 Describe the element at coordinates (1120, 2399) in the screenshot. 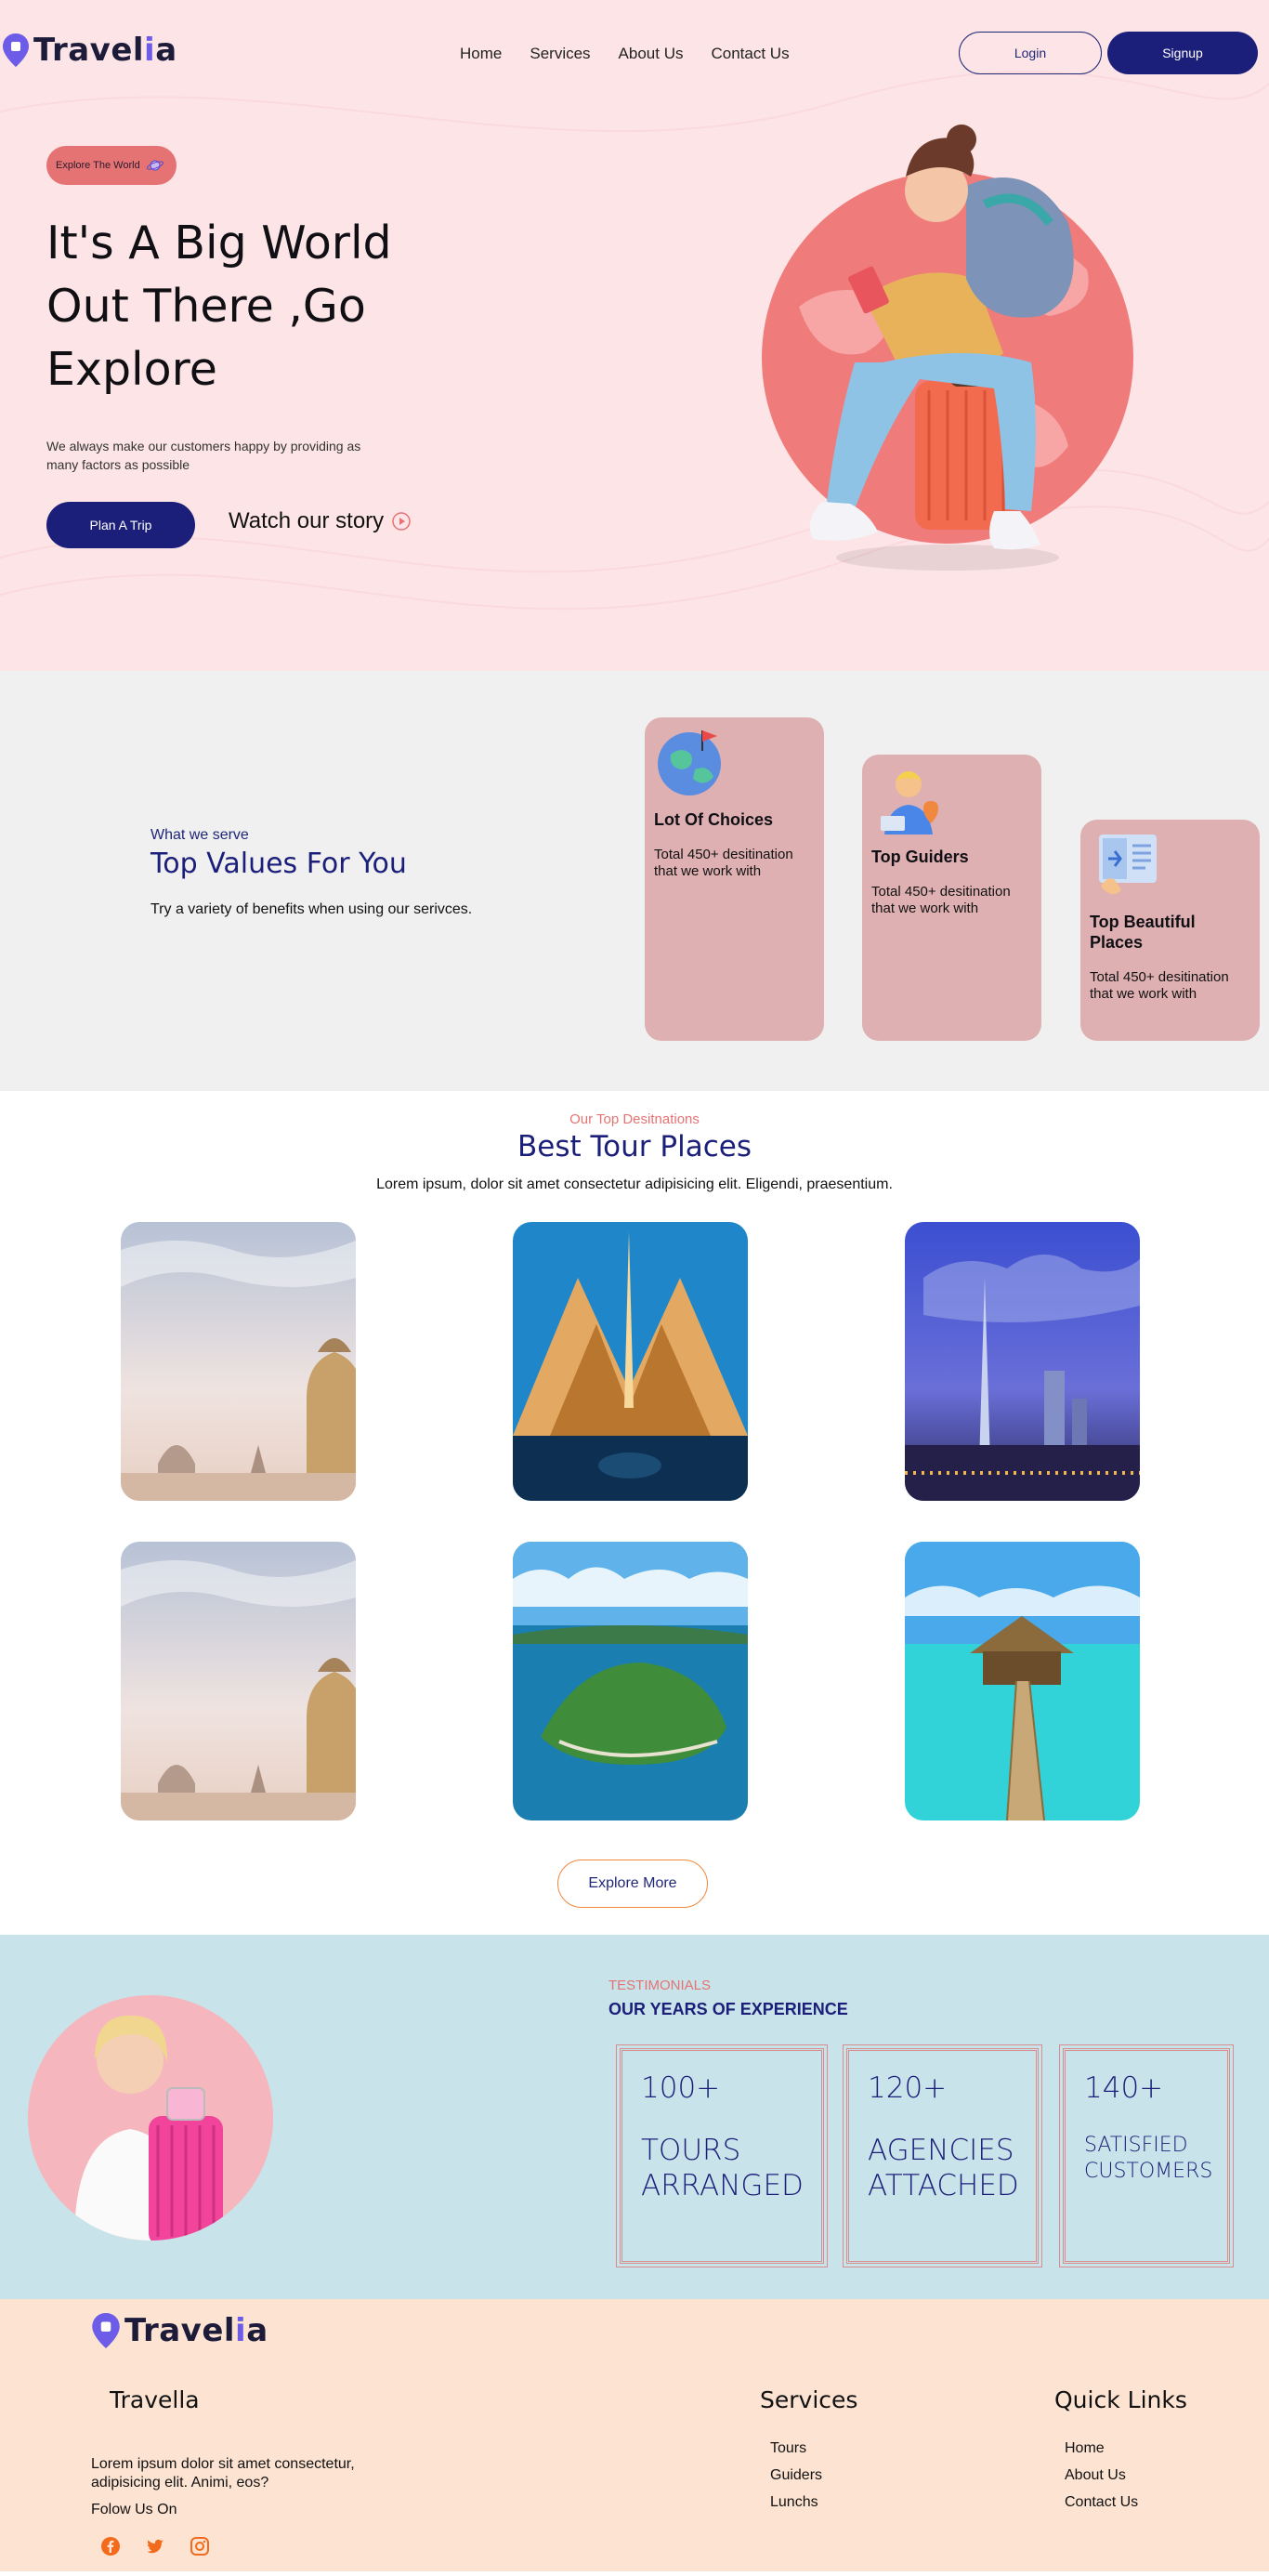

I see `footer-quick-links-heading: Quick Links` at that location.